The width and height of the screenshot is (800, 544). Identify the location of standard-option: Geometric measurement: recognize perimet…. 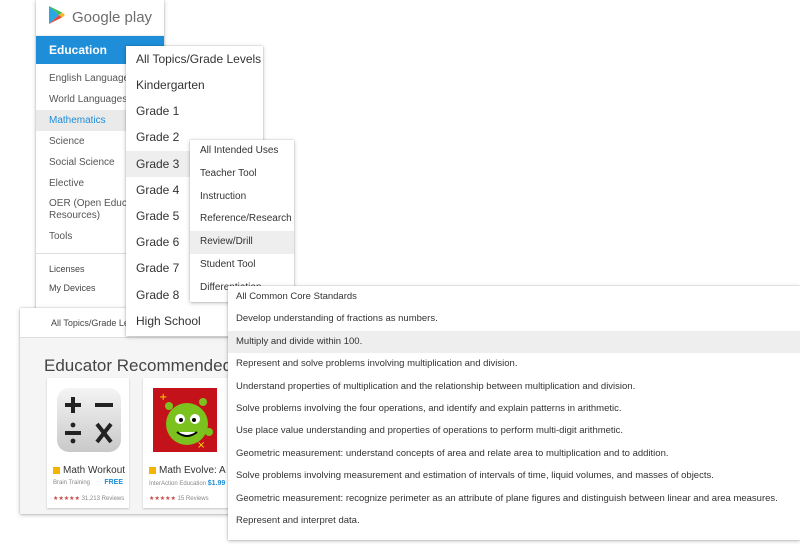
(514, 499).